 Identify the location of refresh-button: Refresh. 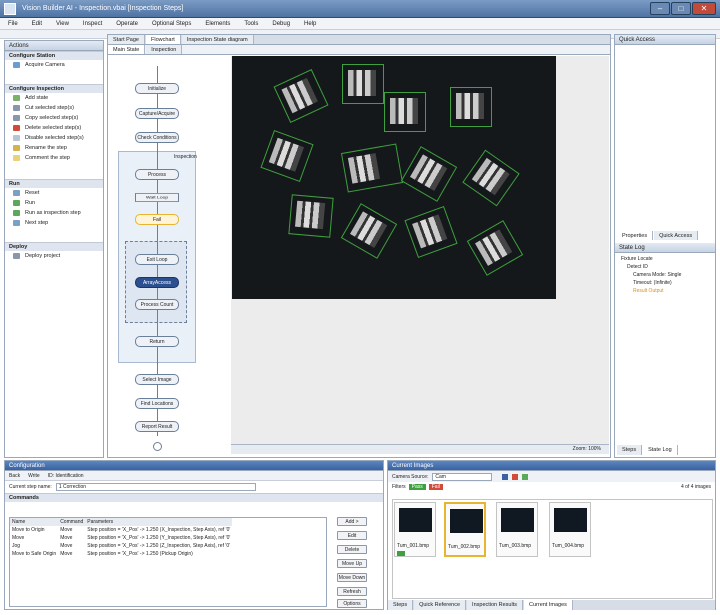
(352, 591).